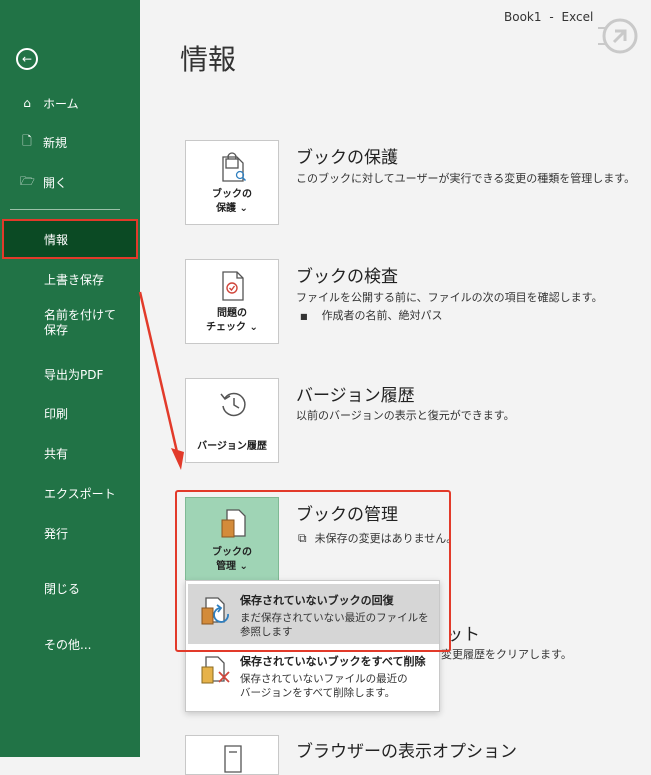 The width and height of the screenshot is (651, 775). Describe the element at coordinates (161, 380) in the screenshot. I see `annotation-arrow-icon` at that location.